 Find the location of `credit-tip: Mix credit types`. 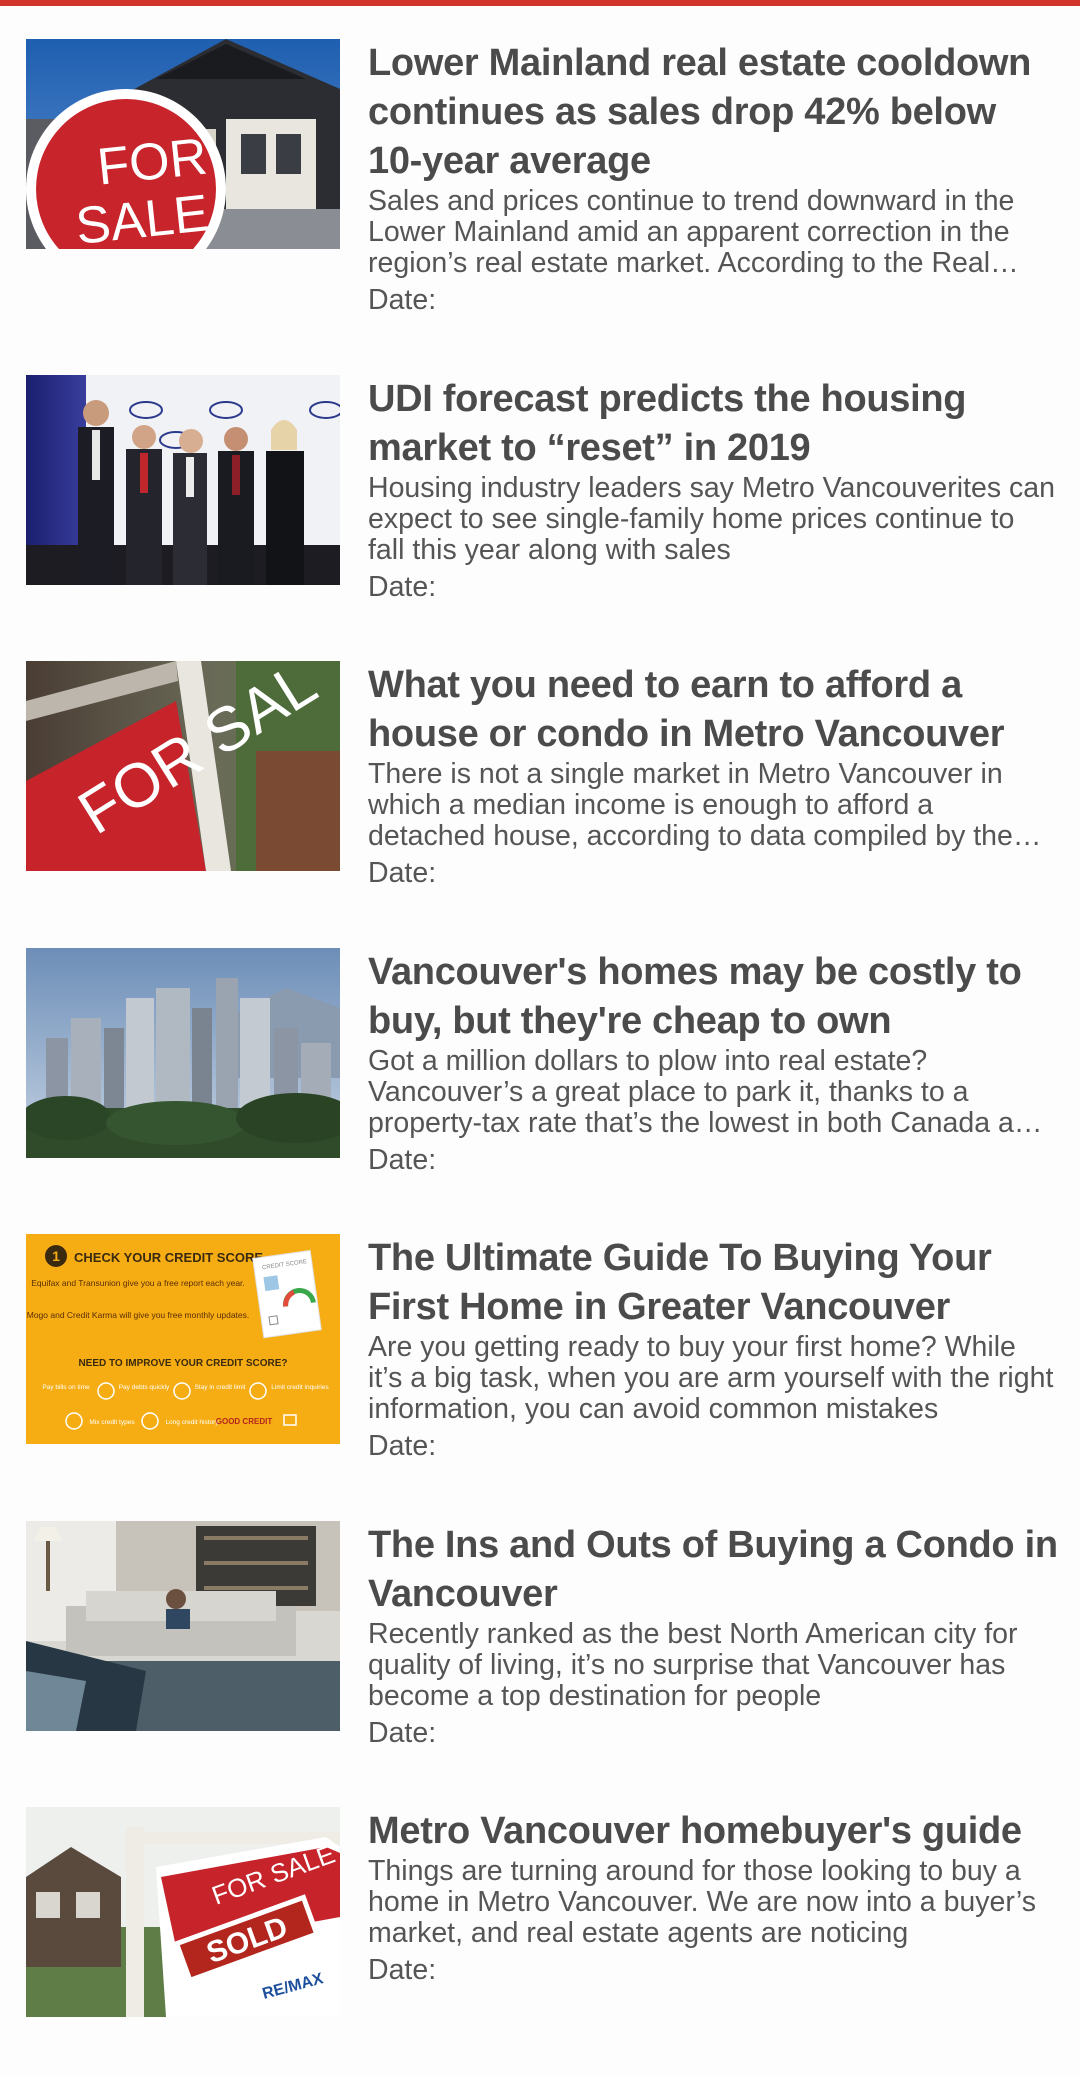

credit-tip: Mix credit types is located at coordinates (112, 1422).